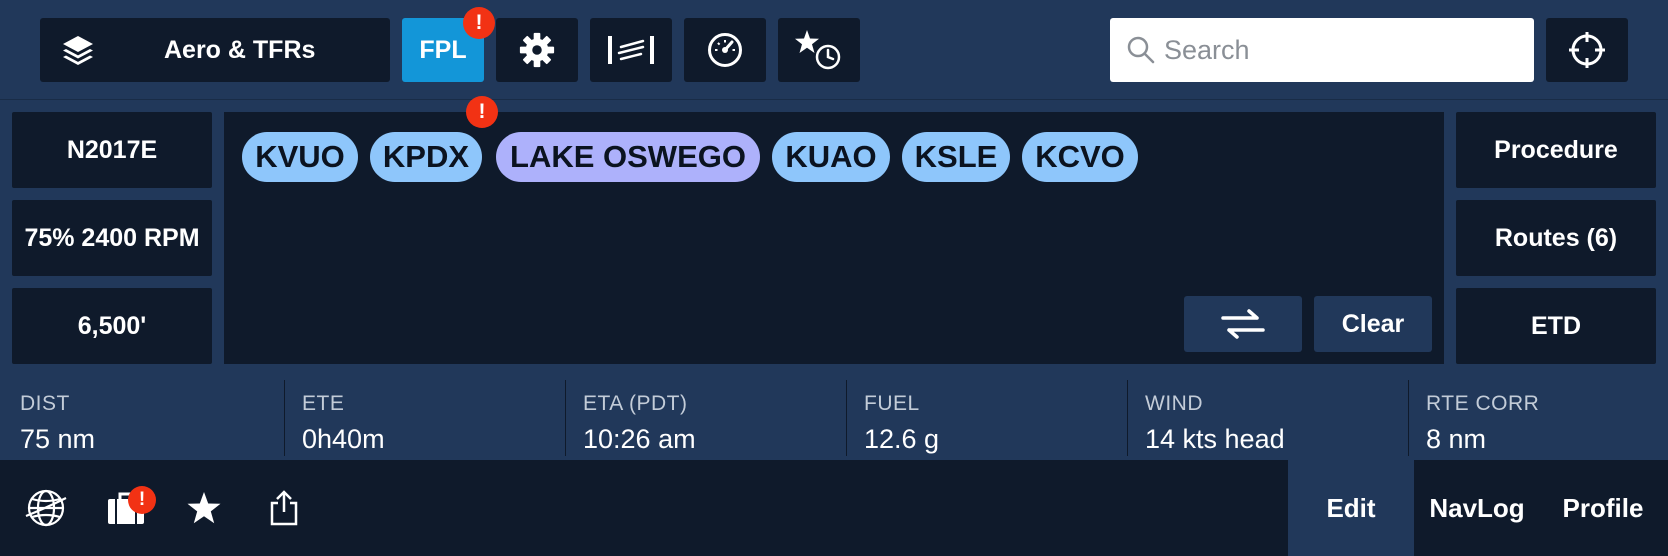  I want to click on search-icon, so click(1141, 50).